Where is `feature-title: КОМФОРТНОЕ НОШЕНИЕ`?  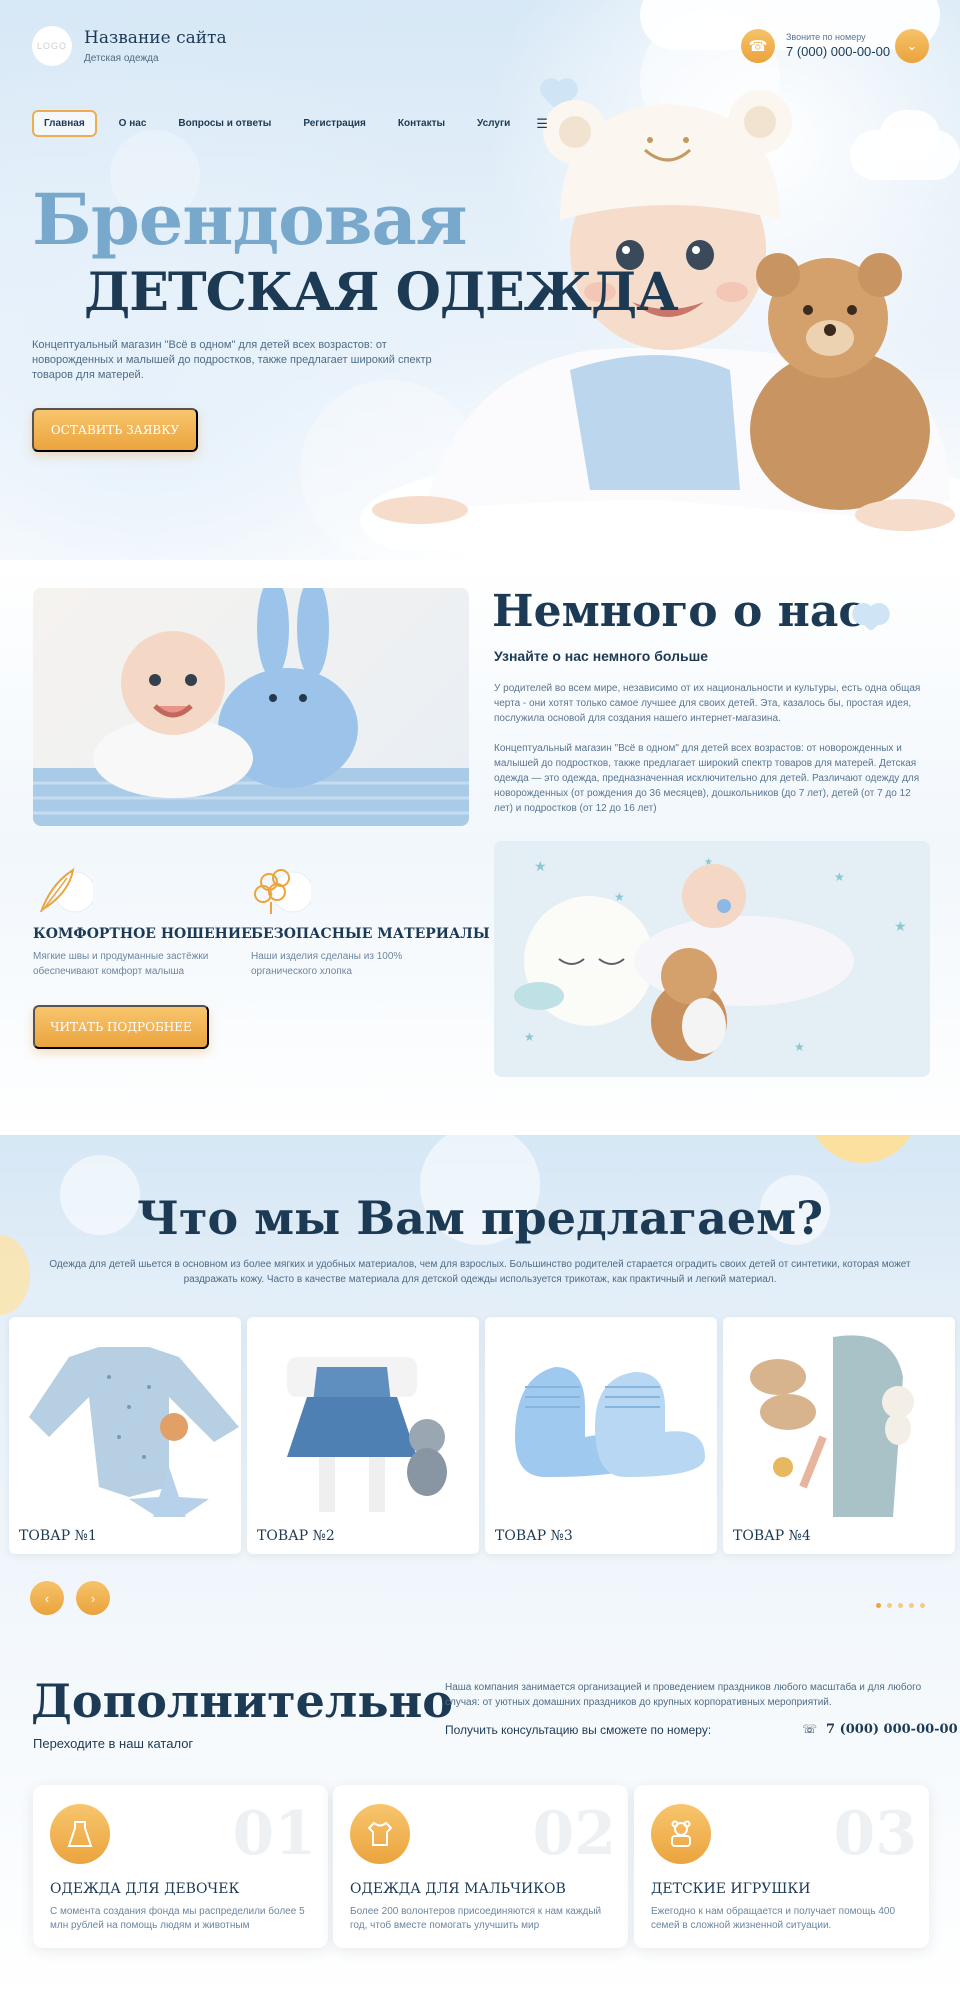 feature-title: КОМФОРТНОЕ НОШЕНИЕ is located at coordinates (142, 934).